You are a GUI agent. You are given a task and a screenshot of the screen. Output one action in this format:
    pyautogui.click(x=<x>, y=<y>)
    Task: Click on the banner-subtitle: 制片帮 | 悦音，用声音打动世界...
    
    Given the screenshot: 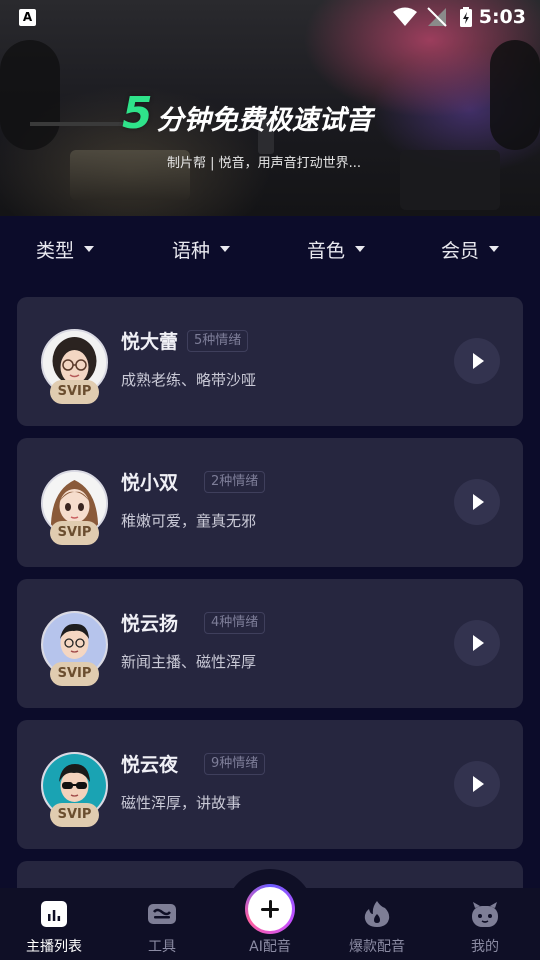 What is the action you would take?
    pyautogui.click(x=264, y=163)
    